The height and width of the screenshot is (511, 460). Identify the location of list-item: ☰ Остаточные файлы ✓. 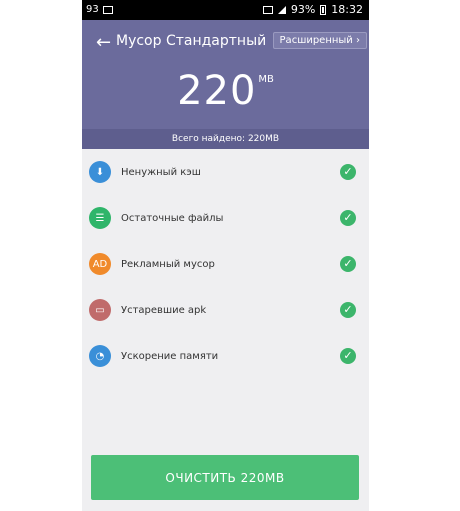
(225, 218).